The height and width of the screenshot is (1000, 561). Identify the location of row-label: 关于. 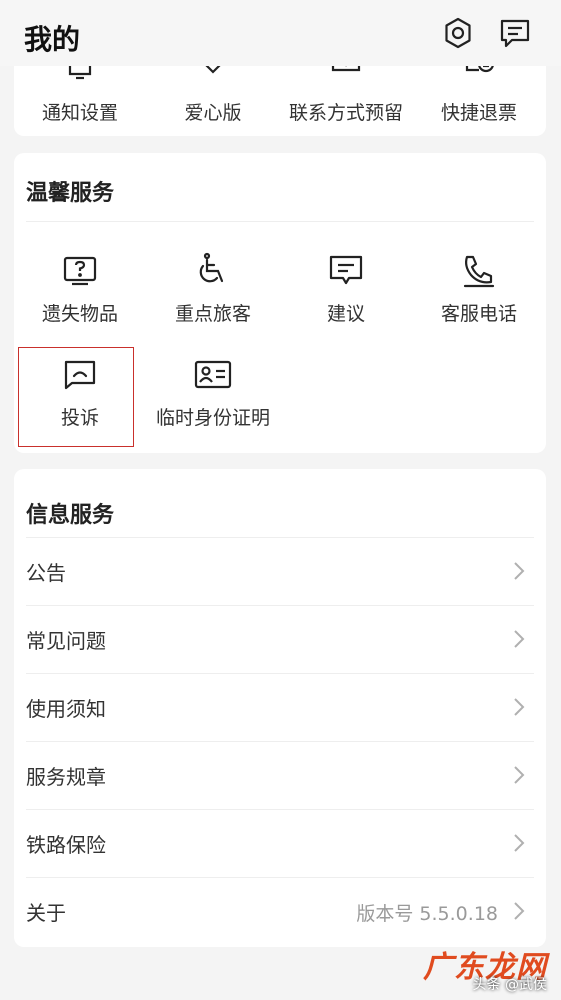
(46, 913).